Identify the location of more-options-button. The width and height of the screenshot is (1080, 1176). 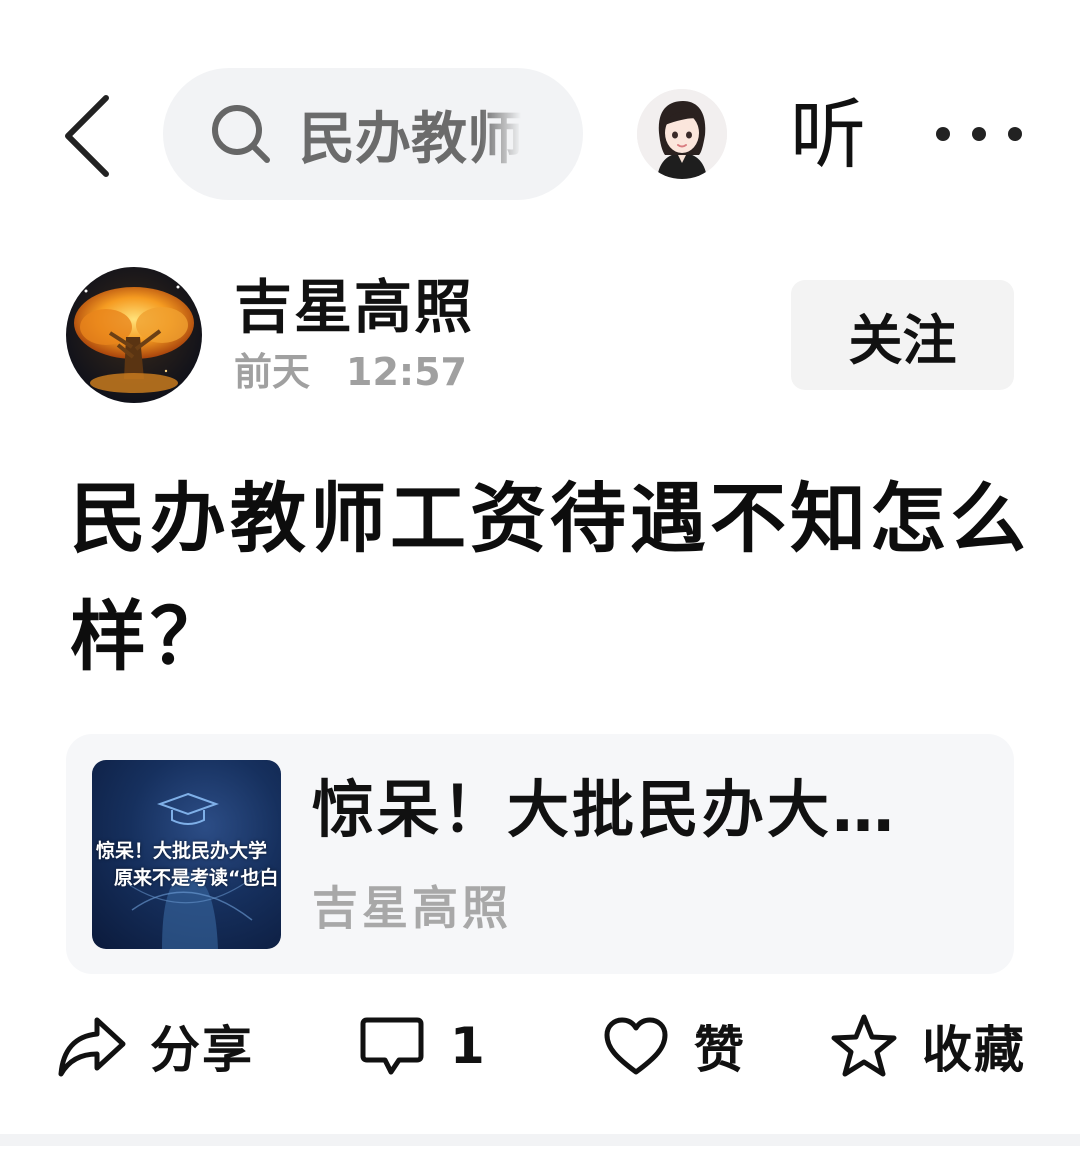
(979, 134).